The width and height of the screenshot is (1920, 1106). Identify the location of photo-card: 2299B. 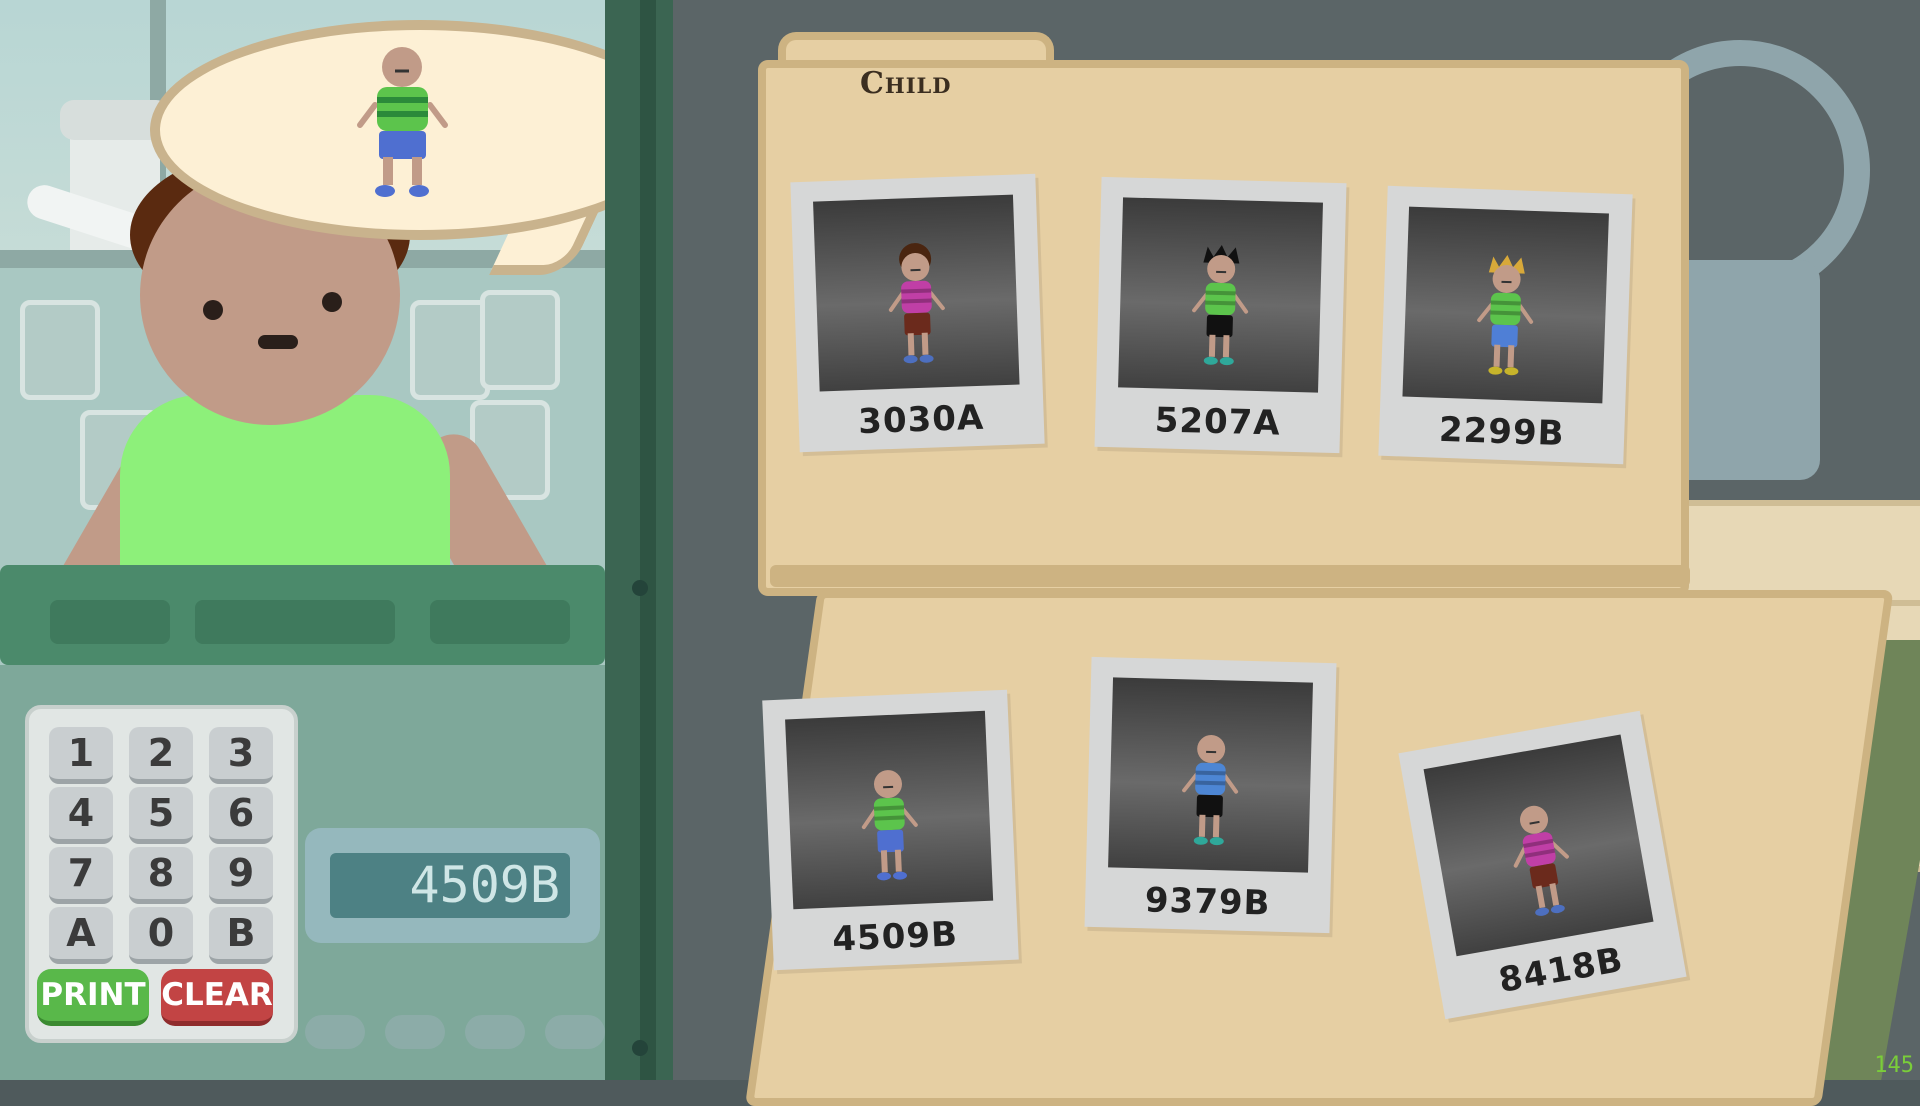
(1505, 325).